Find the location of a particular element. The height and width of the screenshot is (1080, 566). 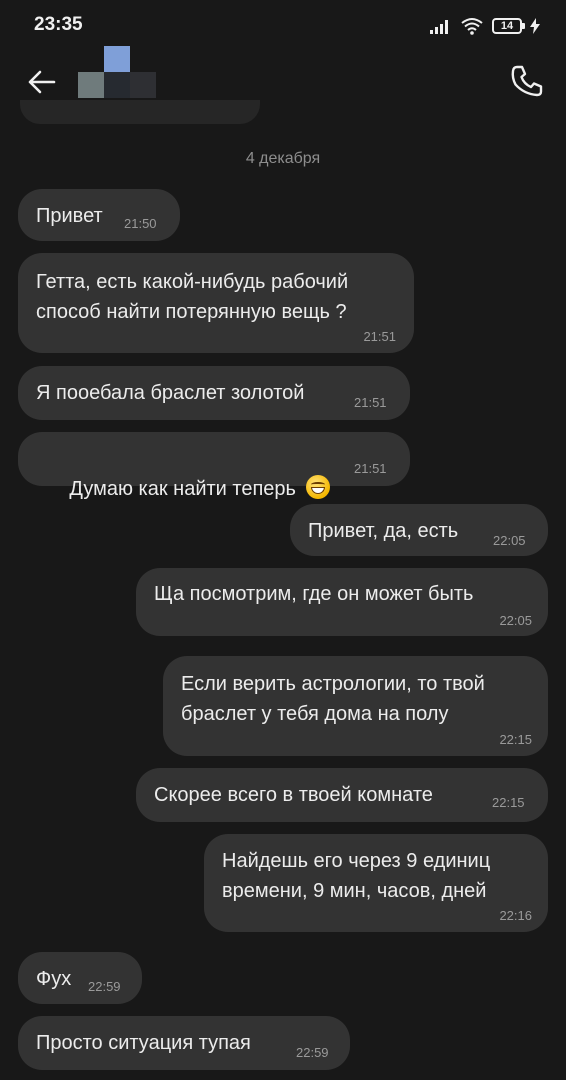

date-separator: 4 декабря is located at coordinates (283, 158).